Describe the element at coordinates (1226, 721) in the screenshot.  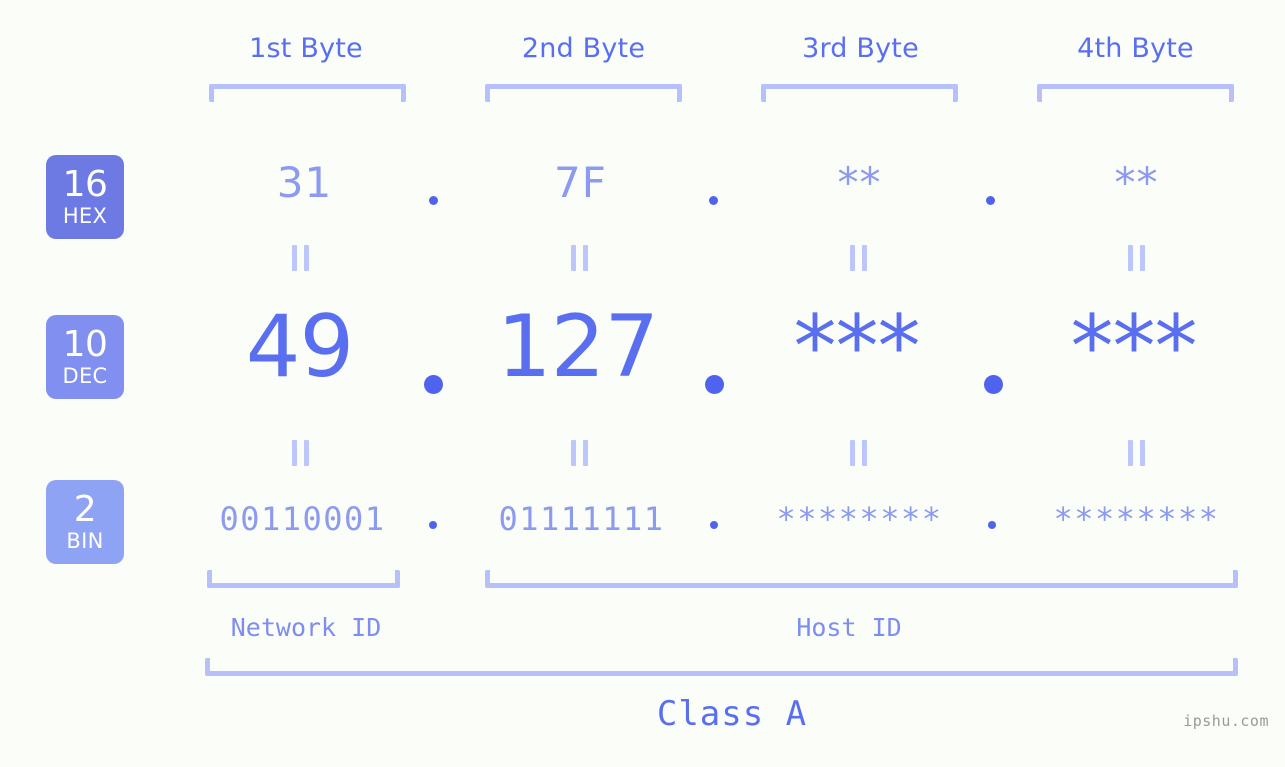
I see `watermark: ipshu.com` at that location.